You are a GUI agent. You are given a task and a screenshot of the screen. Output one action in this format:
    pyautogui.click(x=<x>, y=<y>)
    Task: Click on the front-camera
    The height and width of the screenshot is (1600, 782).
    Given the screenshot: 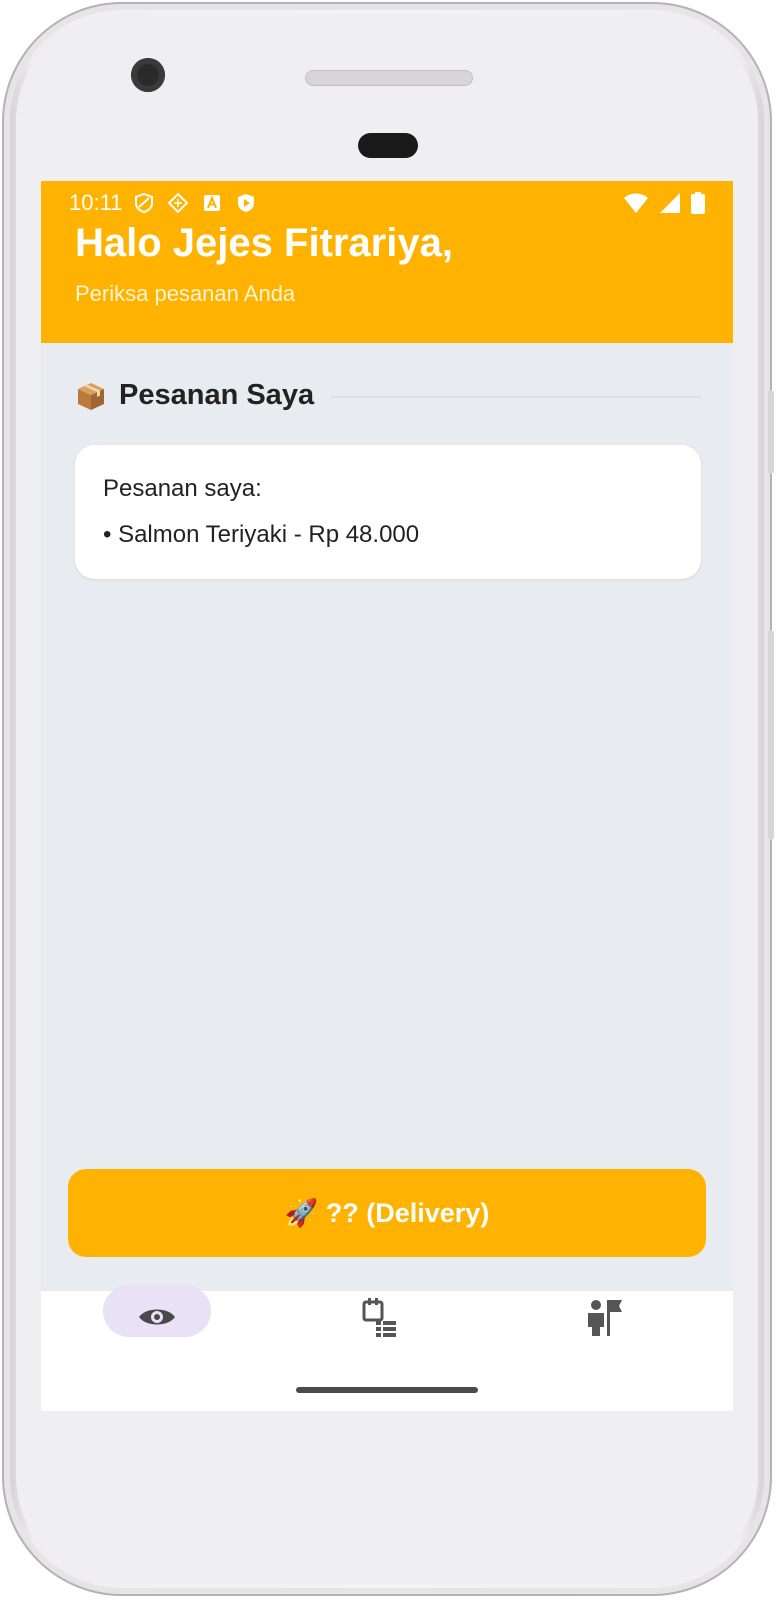 What is the action you would take?
    pyautogui.click(x=148, y=75)
    